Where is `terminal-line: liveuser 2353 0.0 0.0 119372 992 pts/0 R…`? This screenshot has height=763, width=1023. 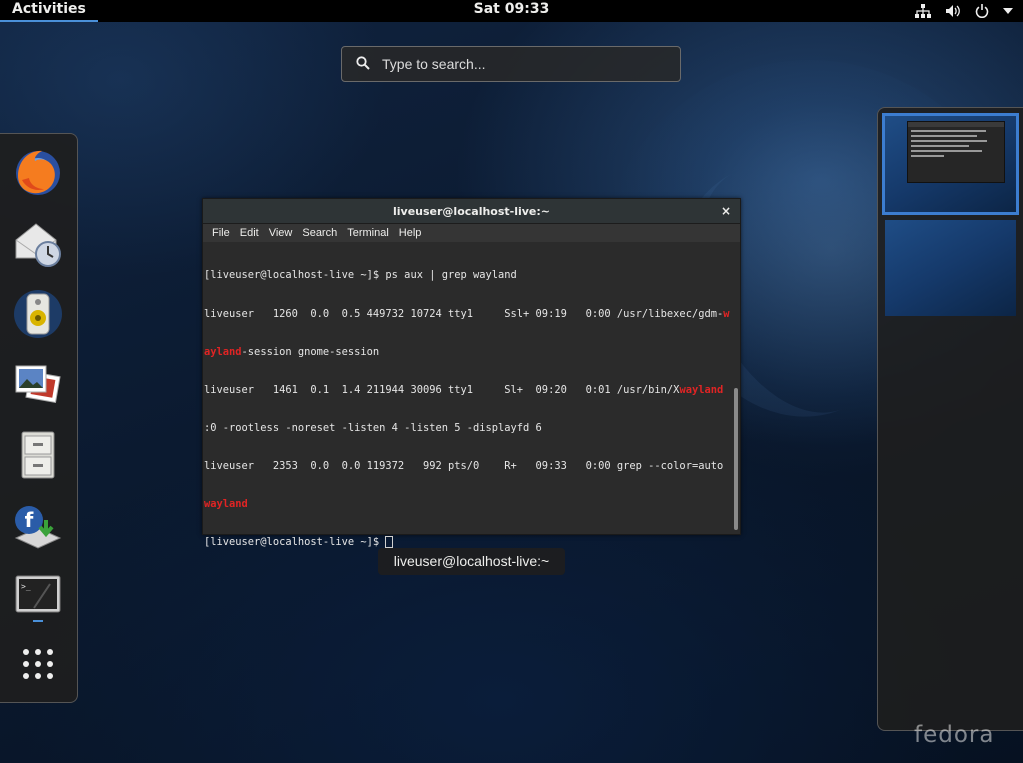 terminal-line: liveuser 2353 0.0 0.0 119372 992 pts/0 R… is located at coordinates (464, 465).